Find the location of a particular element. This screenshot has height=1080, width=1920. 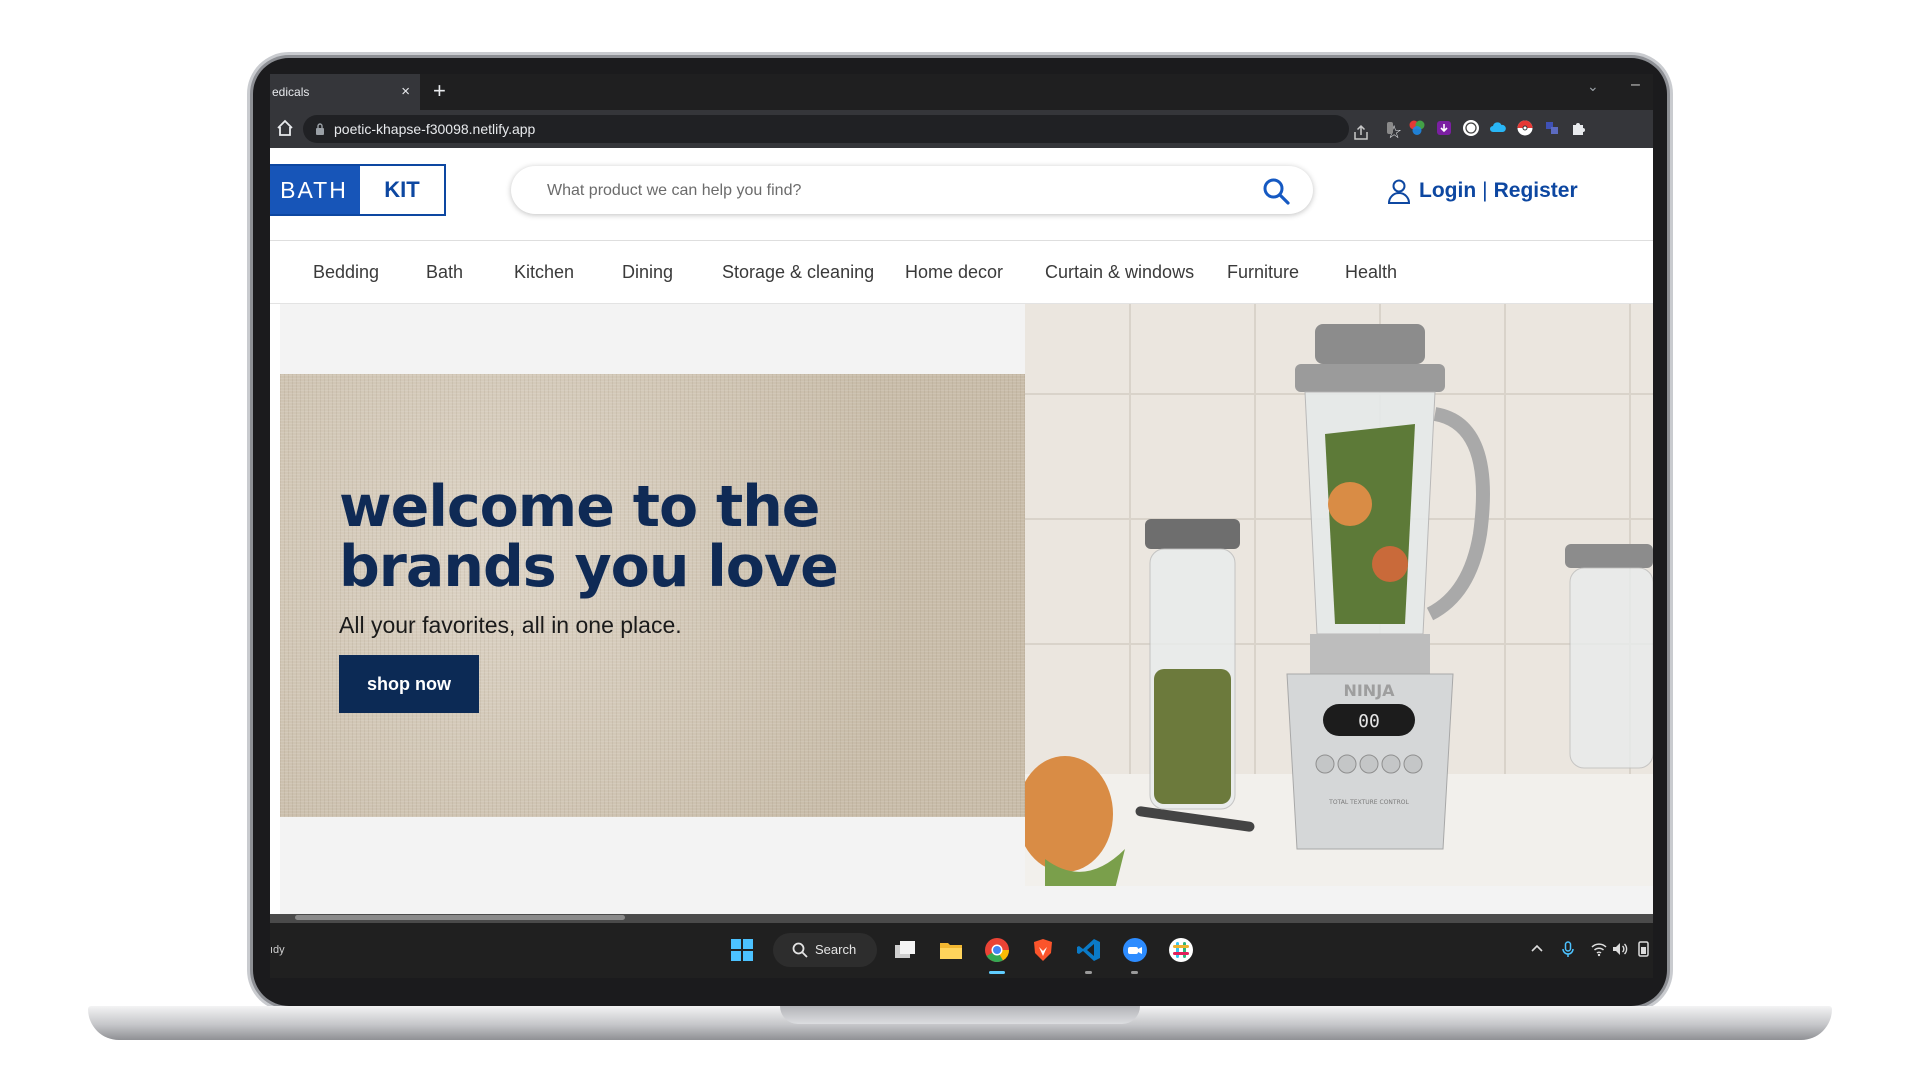

browser-tab-bar: edicals × + ⌄ – is located at coordinates (961, 92).